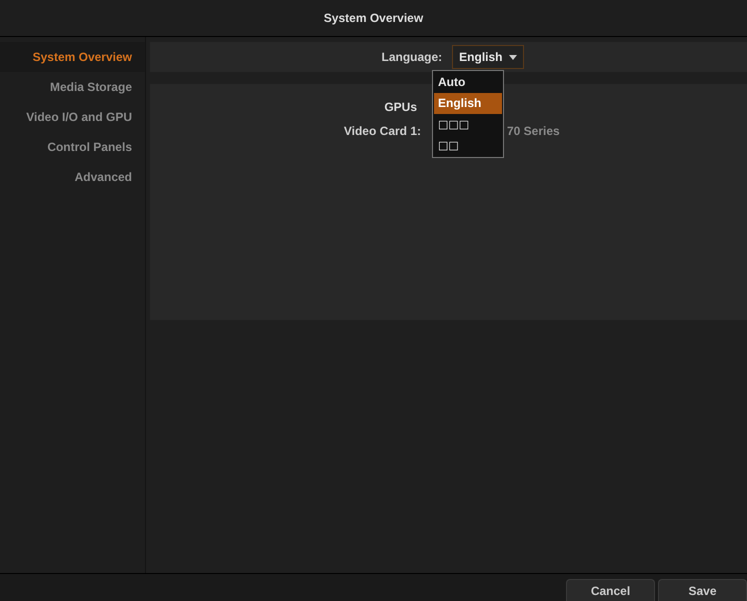 The width and height of the screenshot is (747, 601). Describe the element at coordinates (702, 590) in the screenshot. I see `save-button: Save` at that location.